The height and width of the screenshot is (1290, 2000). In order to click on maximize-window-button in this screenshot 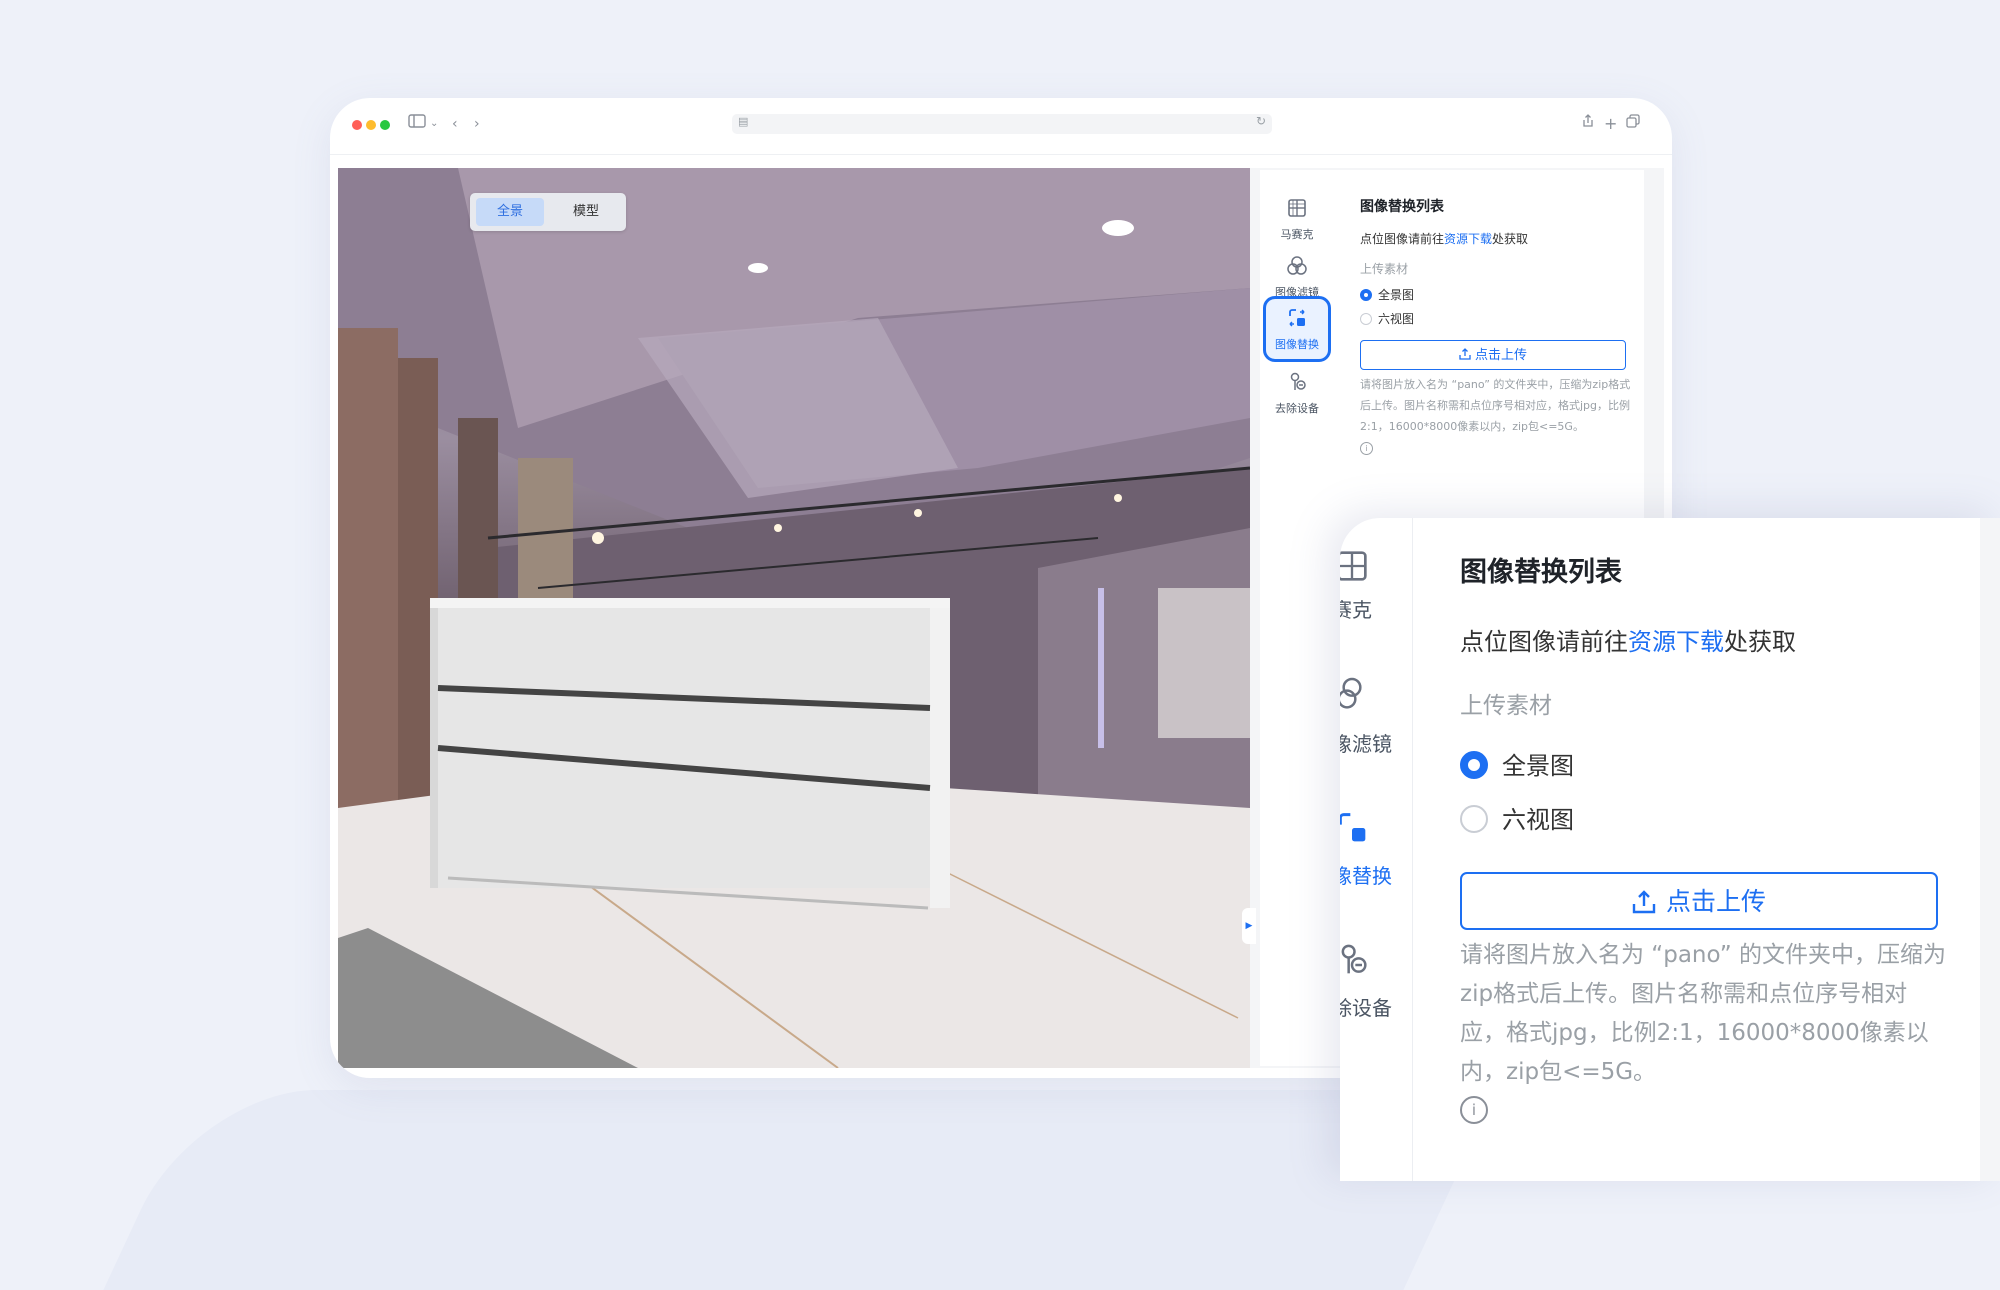, I will do `click(385, 125)`.